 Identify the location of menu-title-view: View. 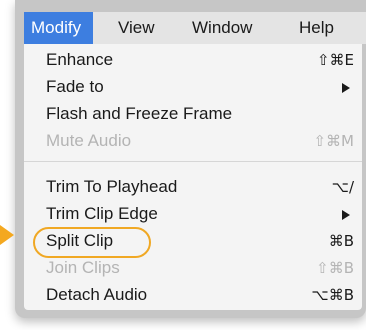
(136, 28).